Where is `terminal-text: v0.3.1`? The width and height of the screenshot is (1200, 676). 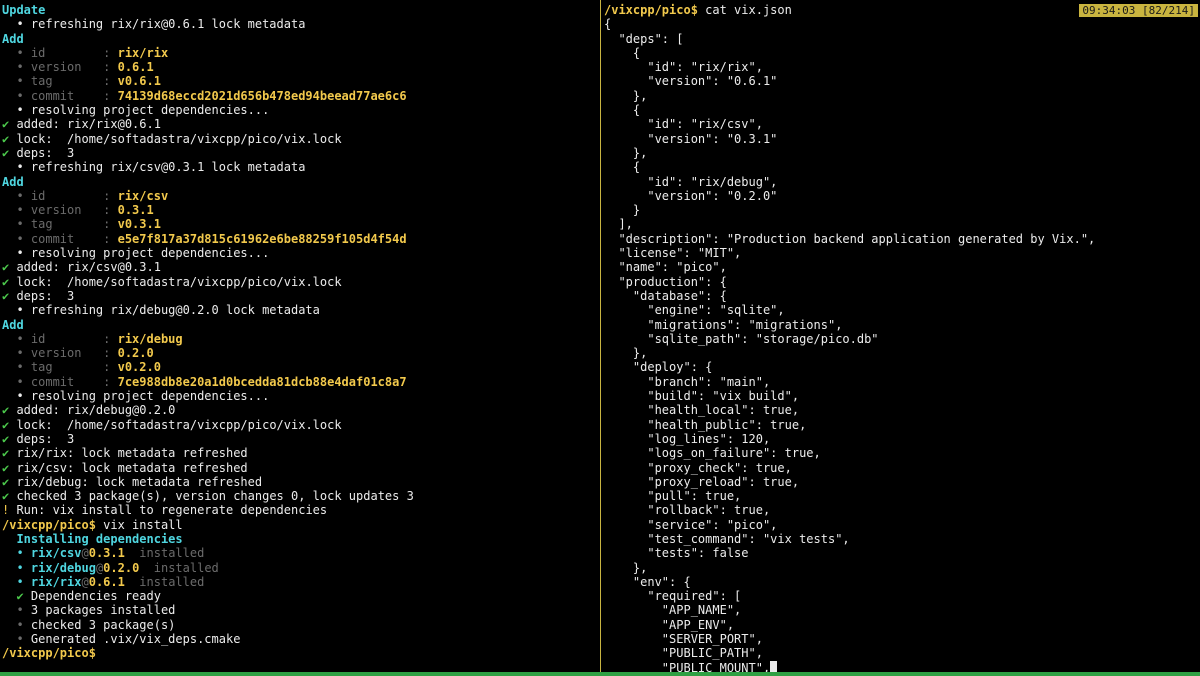 terminal-text: v0.3.1 is located at coordinates (139, 224).